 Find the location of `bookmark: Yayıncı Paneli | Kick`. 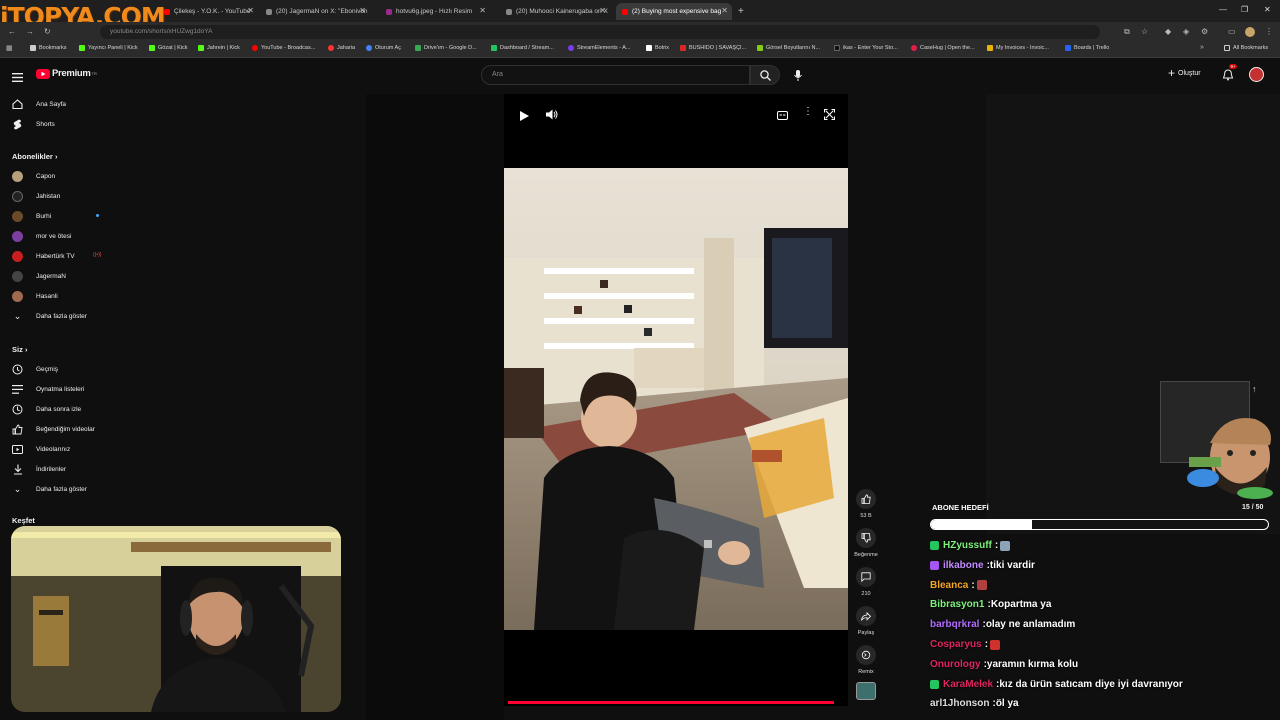

bookmark: Yayıncı Paneli | Kick is located at coordinates (108, 48).